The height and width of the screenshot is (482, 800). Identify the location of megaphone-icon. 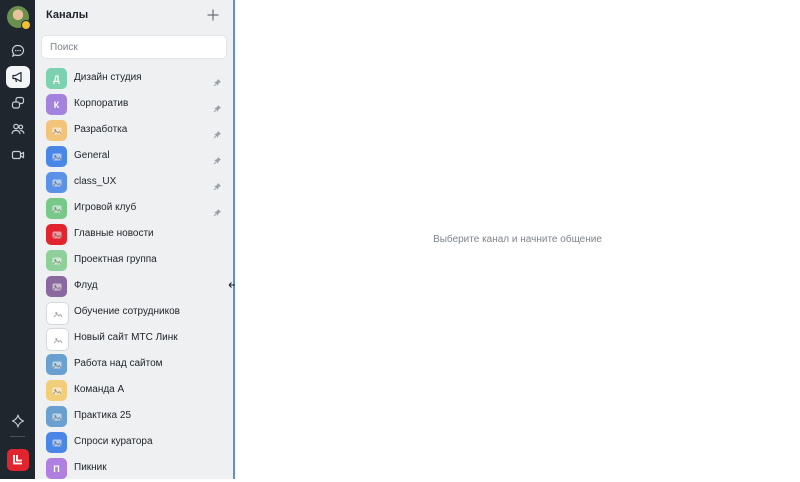
(17, 77).